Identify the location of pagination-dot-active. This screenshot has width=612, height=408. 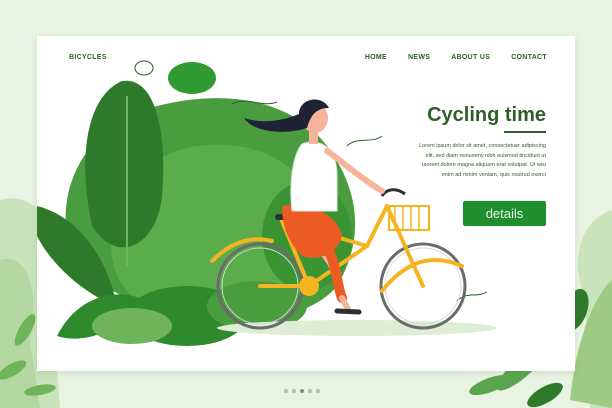
(302, 391).